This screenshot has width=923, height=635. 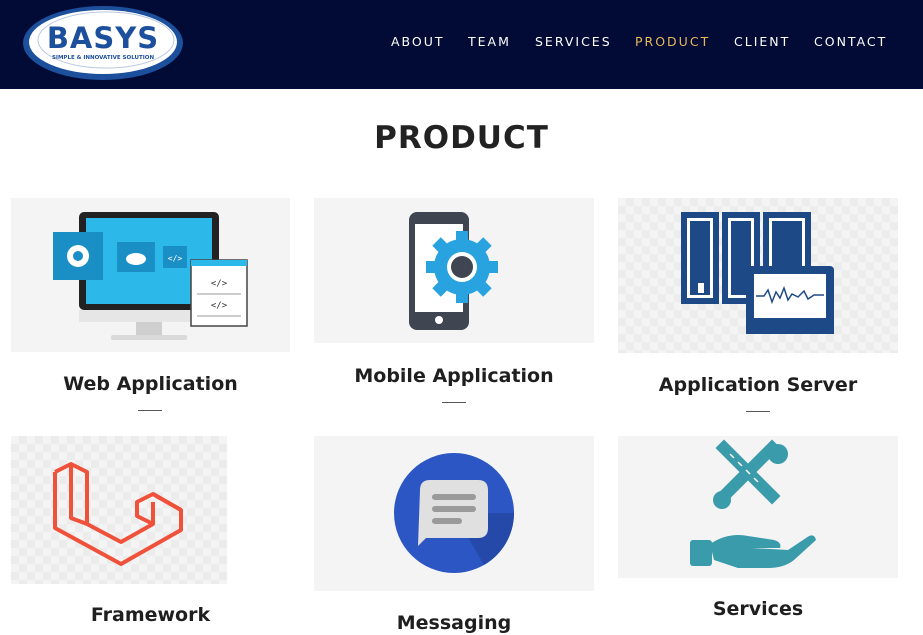 I want to click on web-application-image: </> </> </>, so click(x=150, y=275).